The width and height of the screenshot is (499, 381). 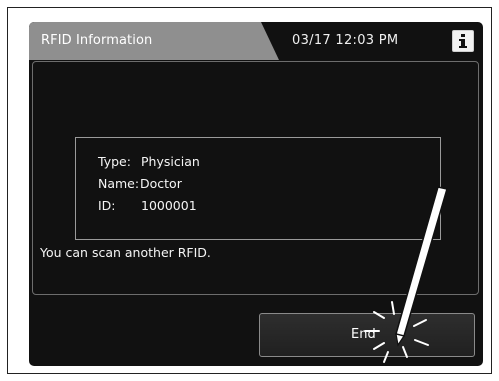 What do you see at coordinates (363, 334) in the screenshot?
I see `end-button-label: End` at bounding box center [363, 334].